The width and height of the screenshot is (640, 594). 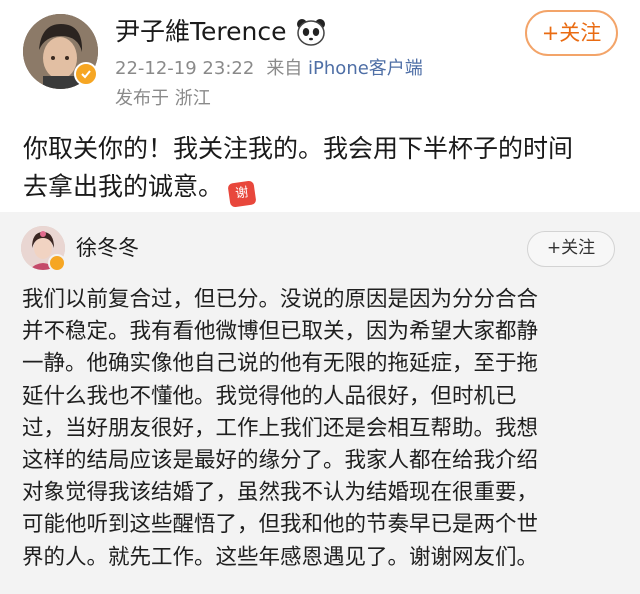 I want to click on verified-badge-icon, so click(x=86, y=74).